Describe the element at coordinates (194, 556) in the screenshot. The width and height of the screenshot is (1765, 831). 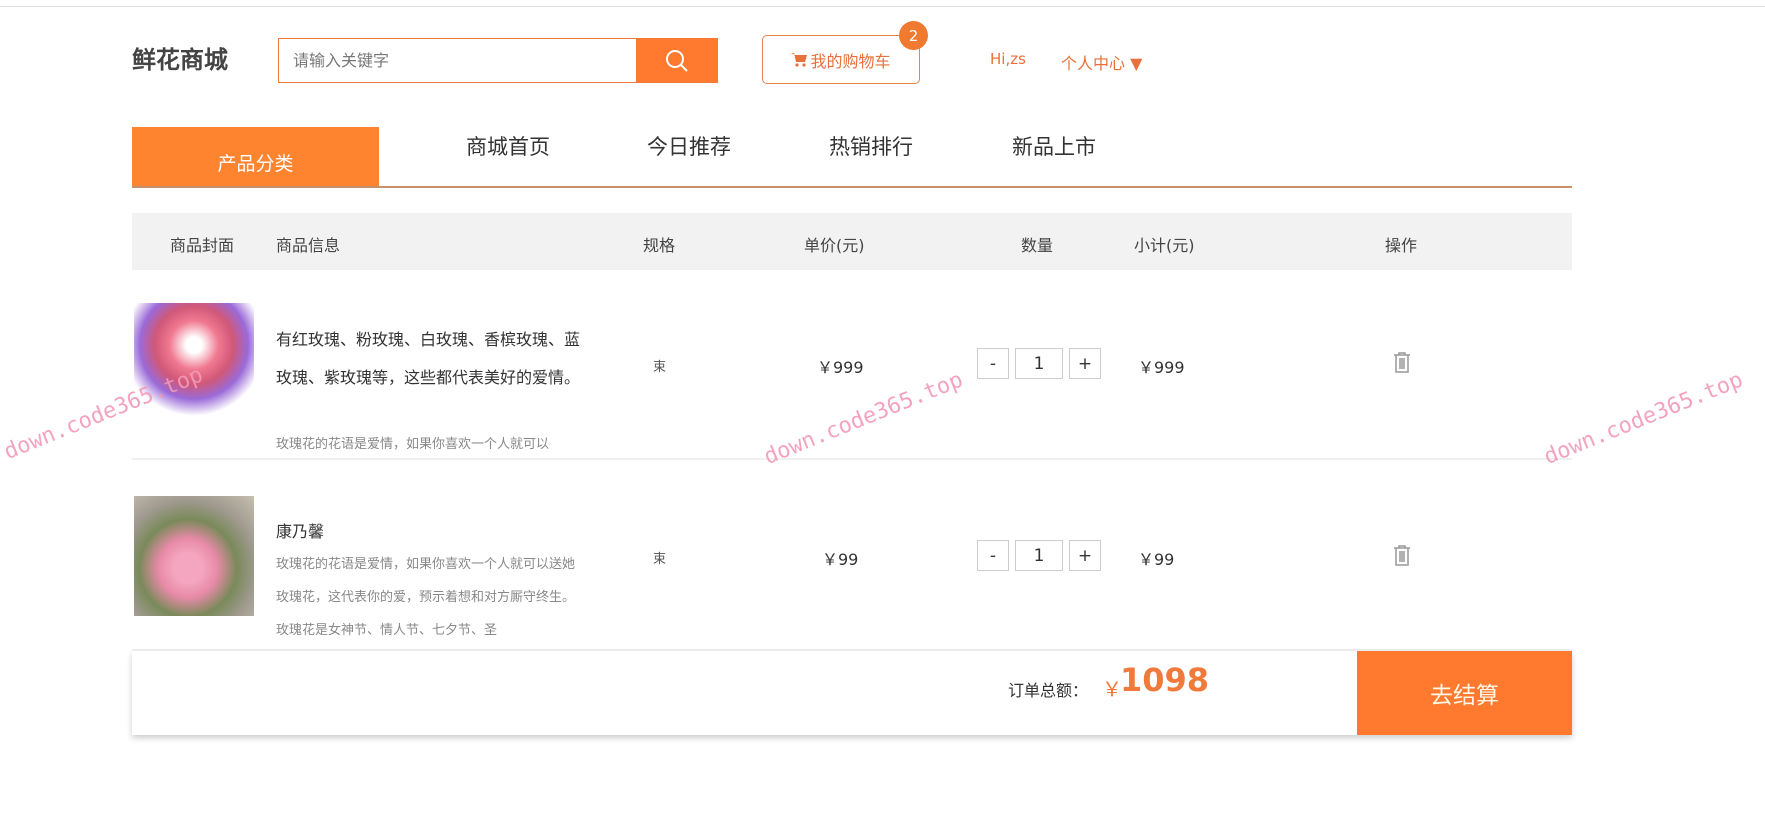
I see `product-image` at that location.